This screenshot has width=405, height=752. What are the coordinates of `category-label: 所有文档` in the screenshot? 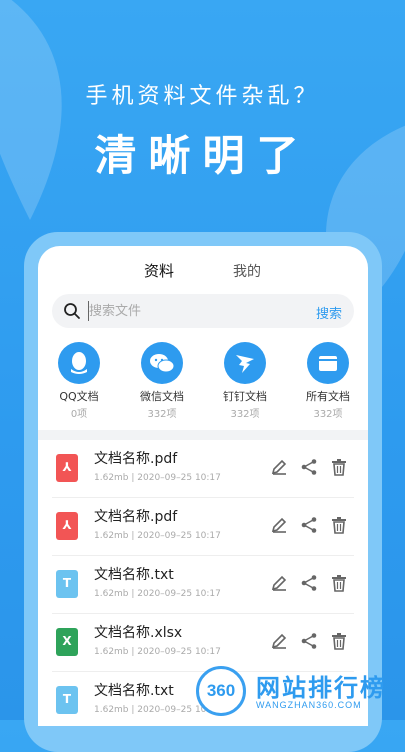 It's located at (328, 396).